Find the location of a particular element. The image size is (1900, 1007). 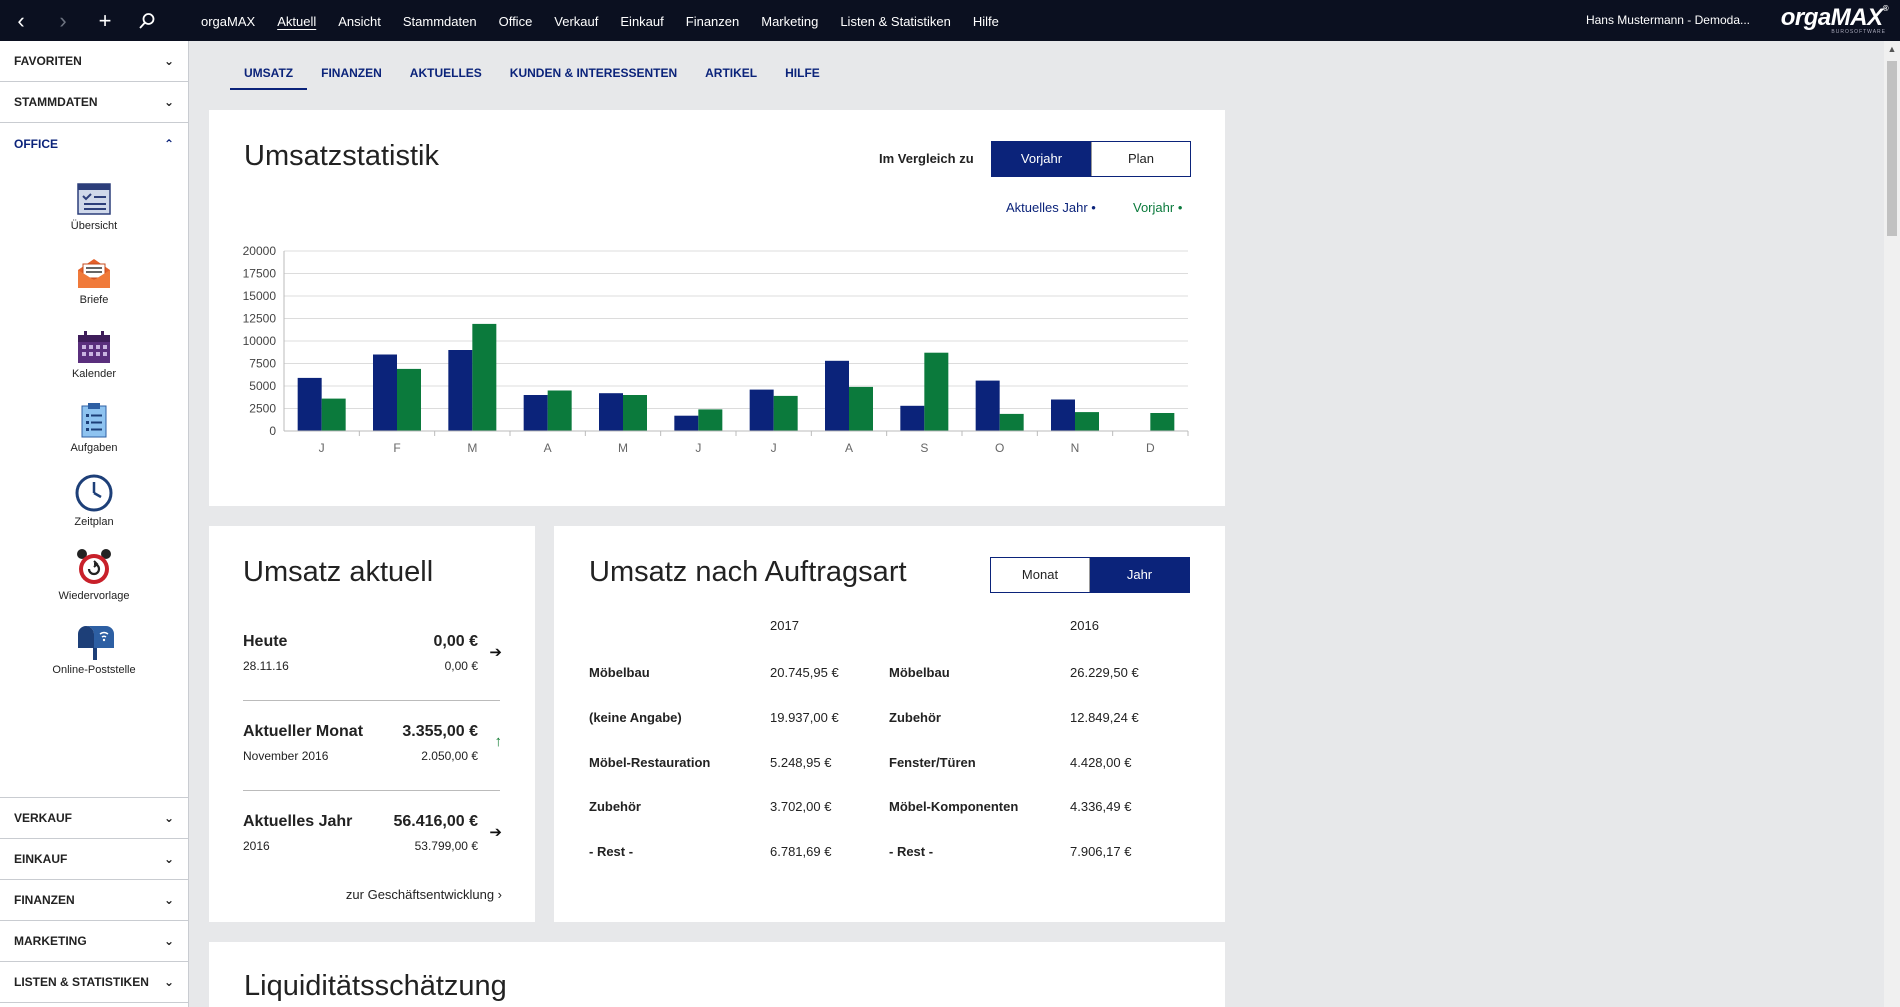

sidebar-head-favoriten: FAVORITEN ⌄ is located at coordinates (94, 61).